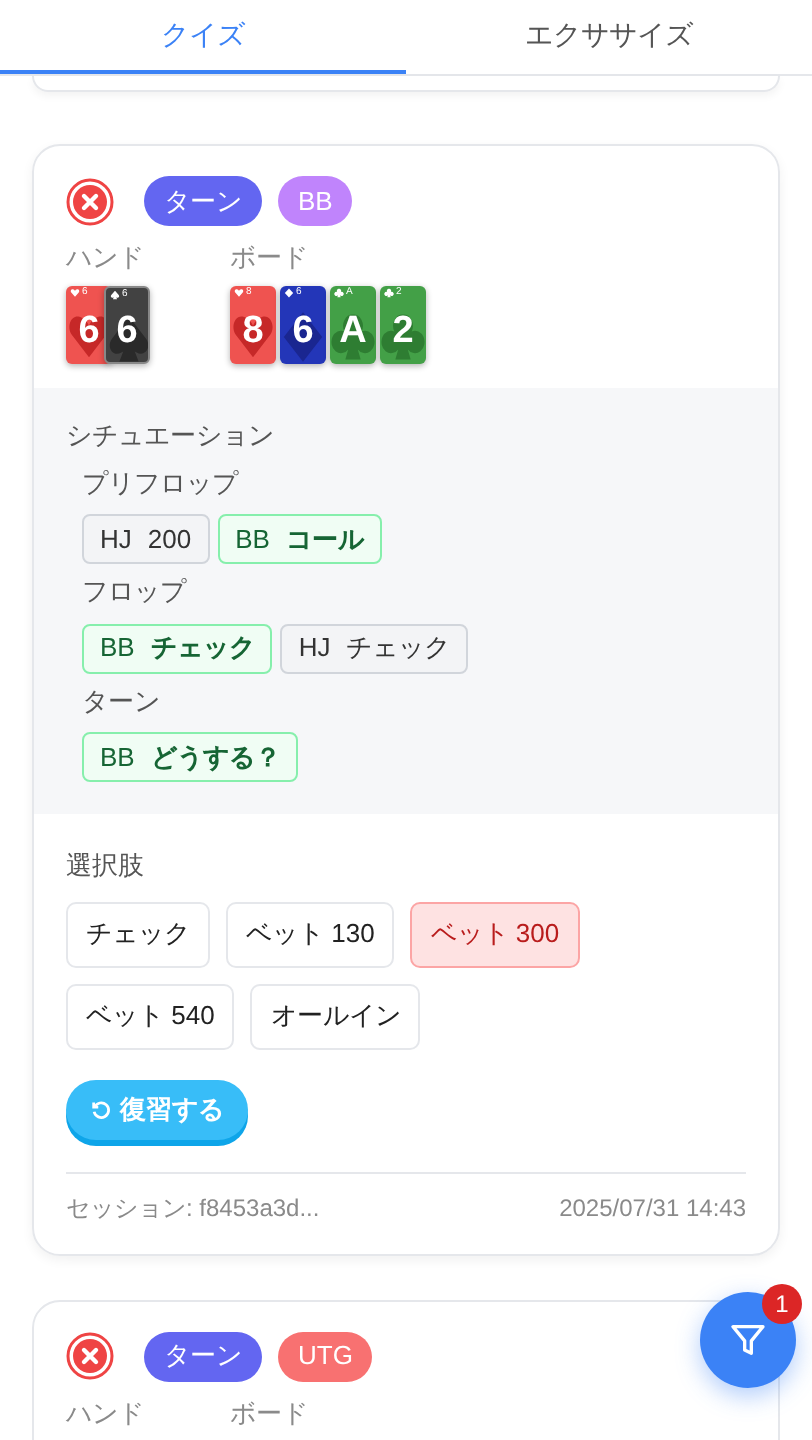 The image size is (812, 1440). What do you see at coordinates (403, 331) in the screenshot?
I see `card-rank: 2` at bounding box center [403, 331].